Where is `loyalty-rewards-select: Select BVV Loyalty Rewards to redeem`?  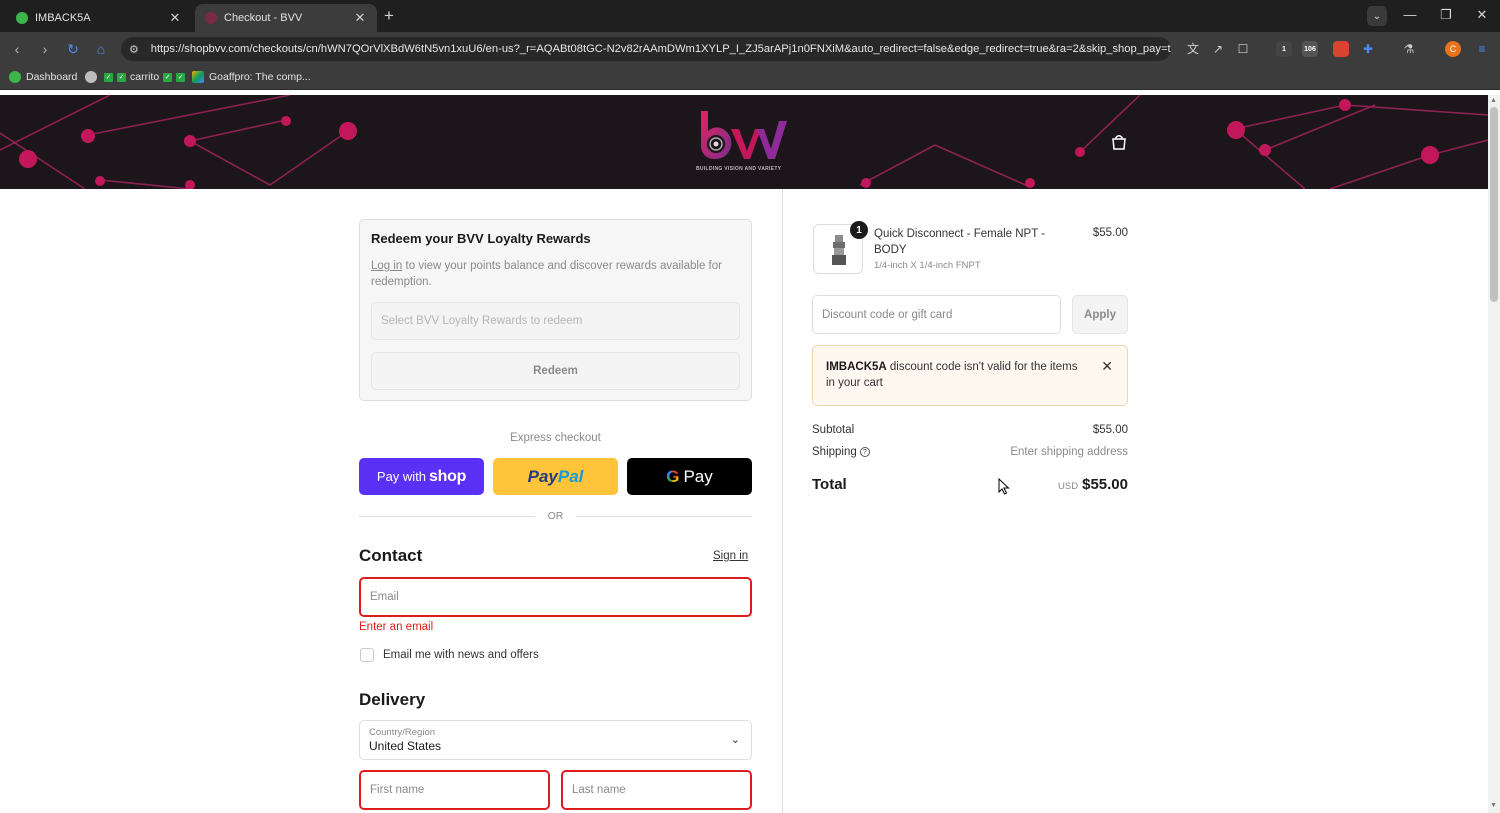
loyalty-rewards-select: Select BVV Loyalty Rewards to redeem is located at coordinates (555, 321).